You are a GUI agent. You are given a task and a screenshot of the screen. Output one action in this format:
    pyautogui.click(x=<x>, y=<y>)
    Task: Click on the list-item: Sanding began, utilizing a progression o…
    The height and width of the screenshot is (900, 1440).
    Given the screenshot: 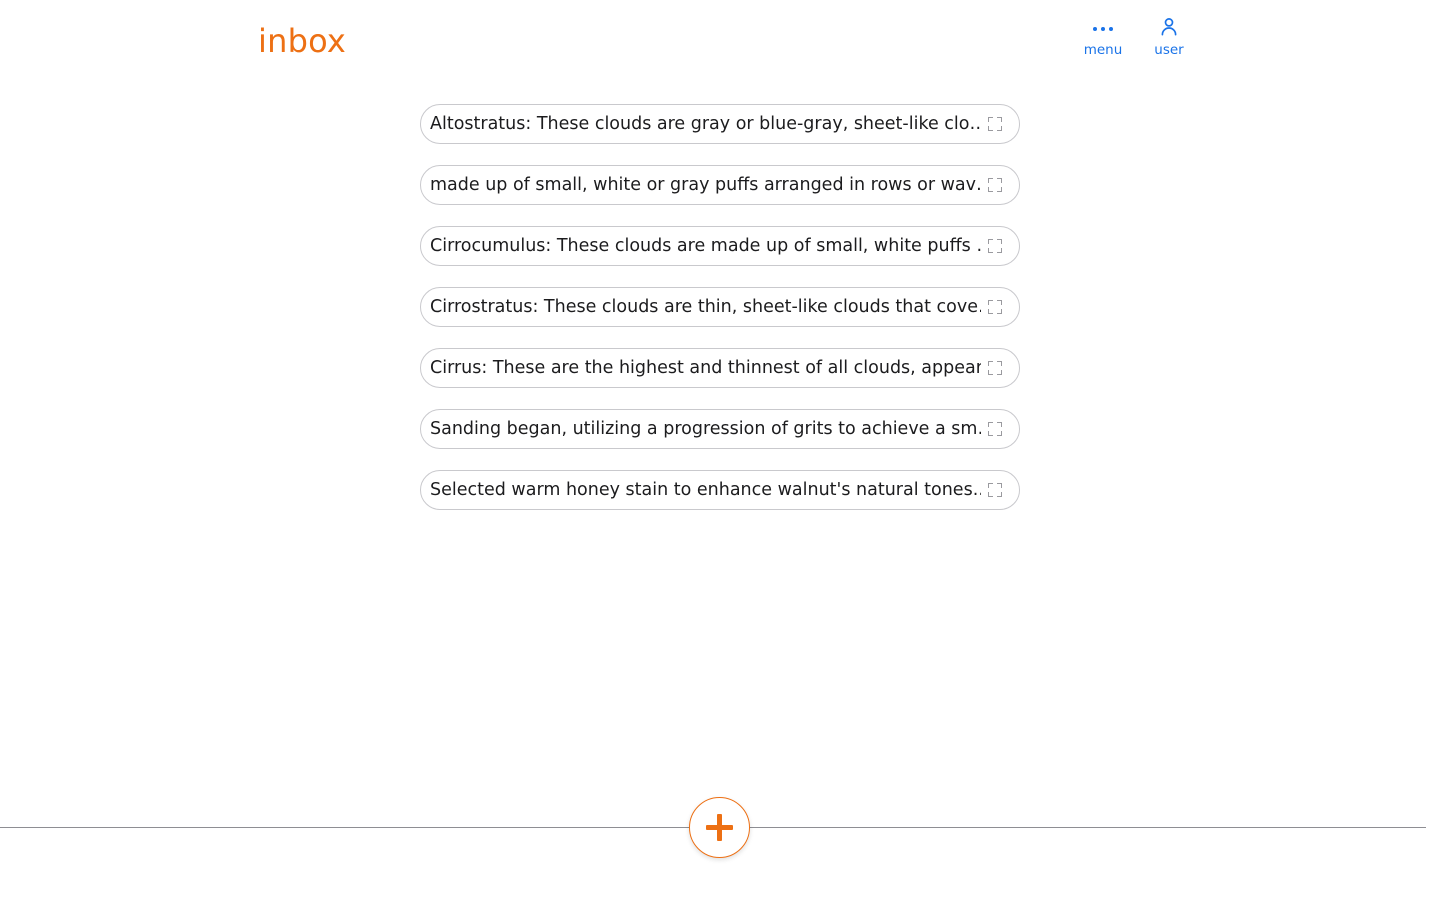 What is the action you would take?
    pyautogui.click(x=720, y=429)
    